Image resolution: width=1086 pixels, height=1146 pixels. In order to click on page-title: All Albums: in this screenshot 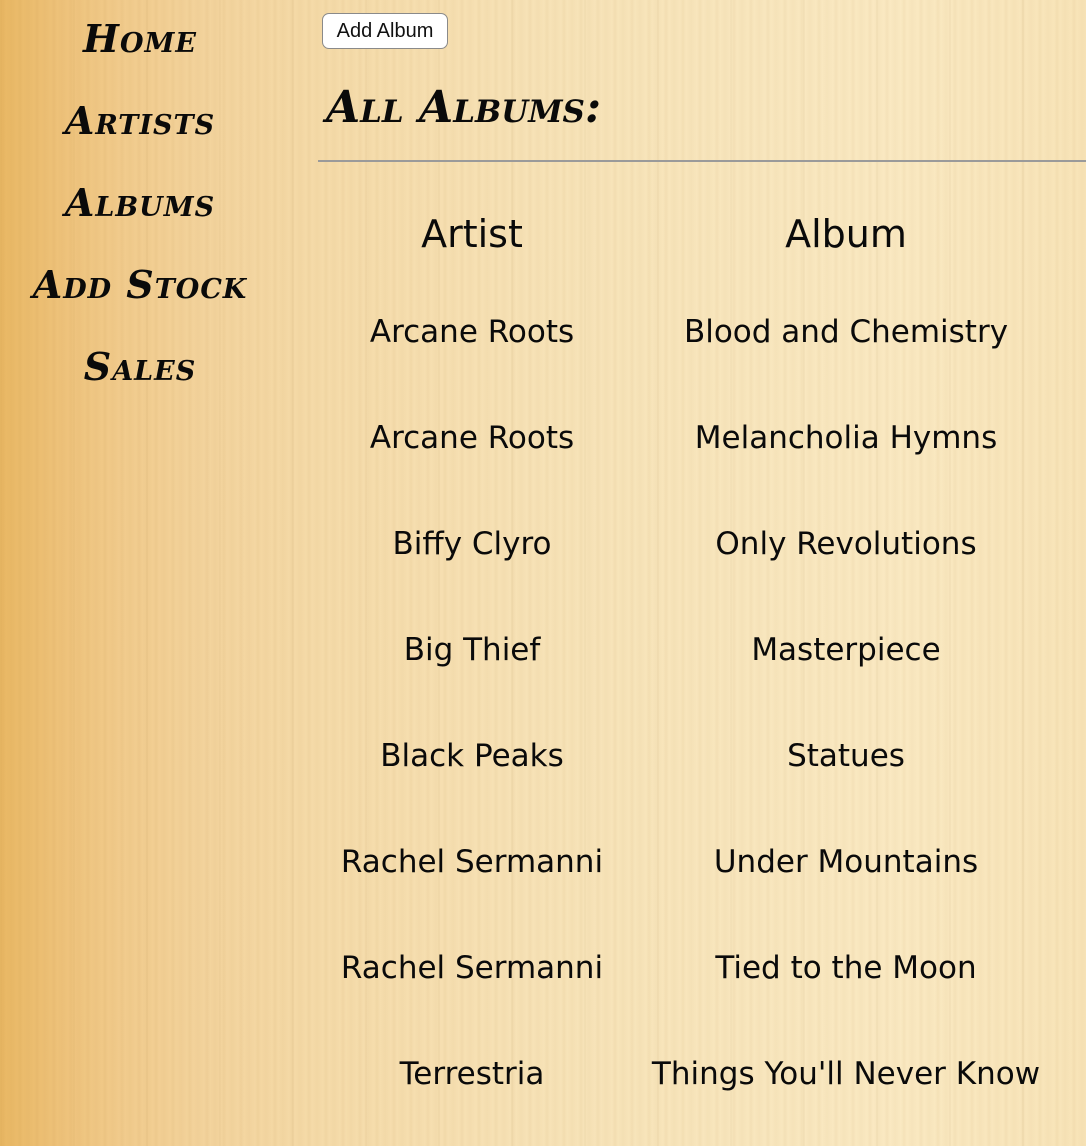, I will do `click(464, 107)`.